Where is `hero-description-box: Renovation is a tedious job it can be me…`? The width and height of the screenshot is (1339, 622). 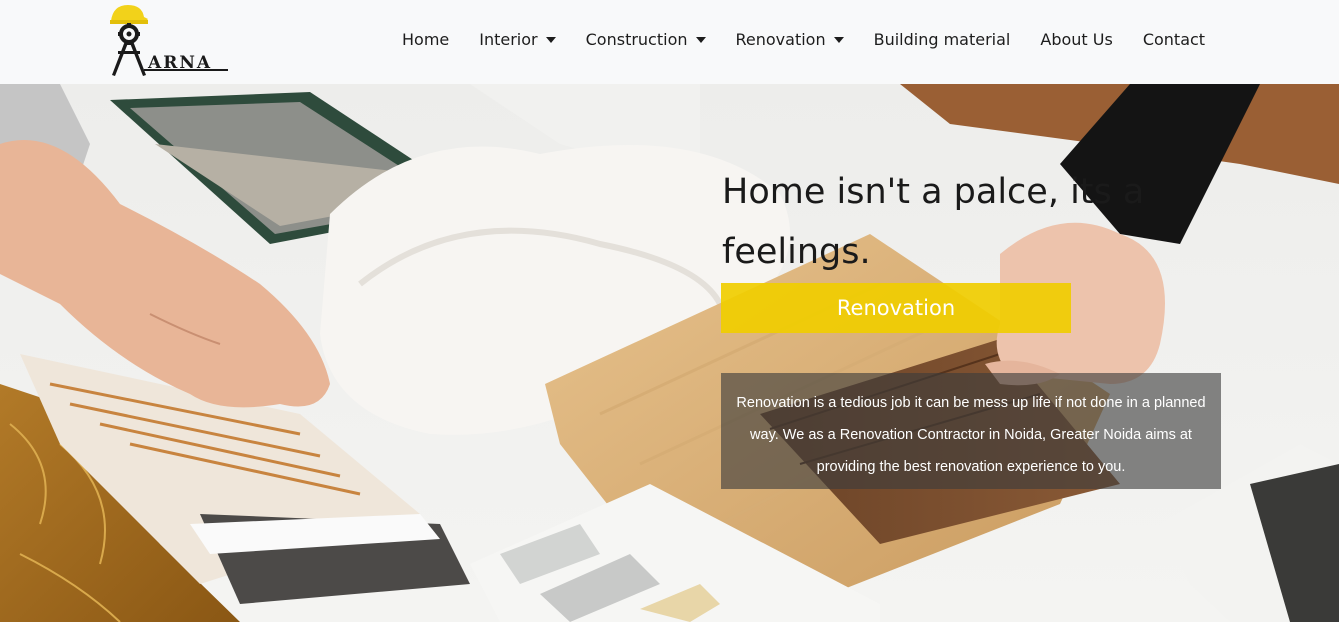
hero-description-box: Renovation is a tedious job it can be me… is located at coordinates (971, 431).